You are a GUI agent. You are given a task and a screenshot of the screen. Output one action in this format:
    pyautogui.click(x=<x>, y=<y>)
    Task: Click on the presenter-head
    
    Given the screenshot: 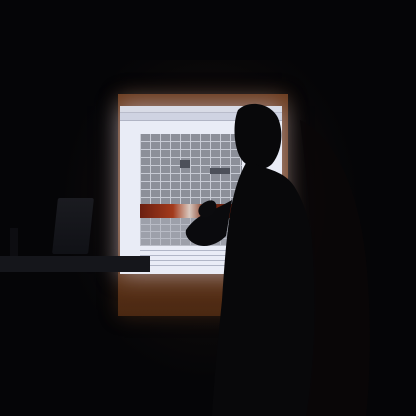 What is the action you would take?
    pyautogui.click(x=258, y=136)
    